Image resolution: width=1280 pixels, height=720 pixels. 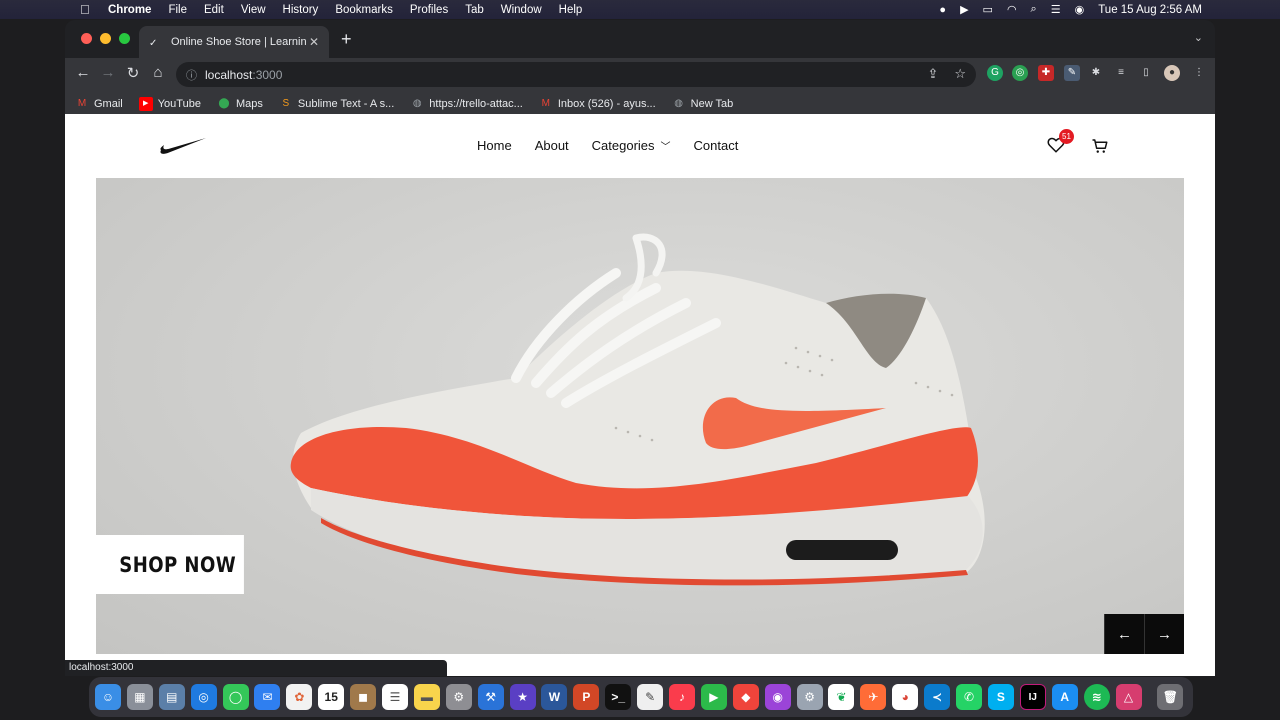 What do you see at coordinates (1146, 73) in the screenshot?
I see `side-panel-icon: ▯` at bounding box center [1146, 73].